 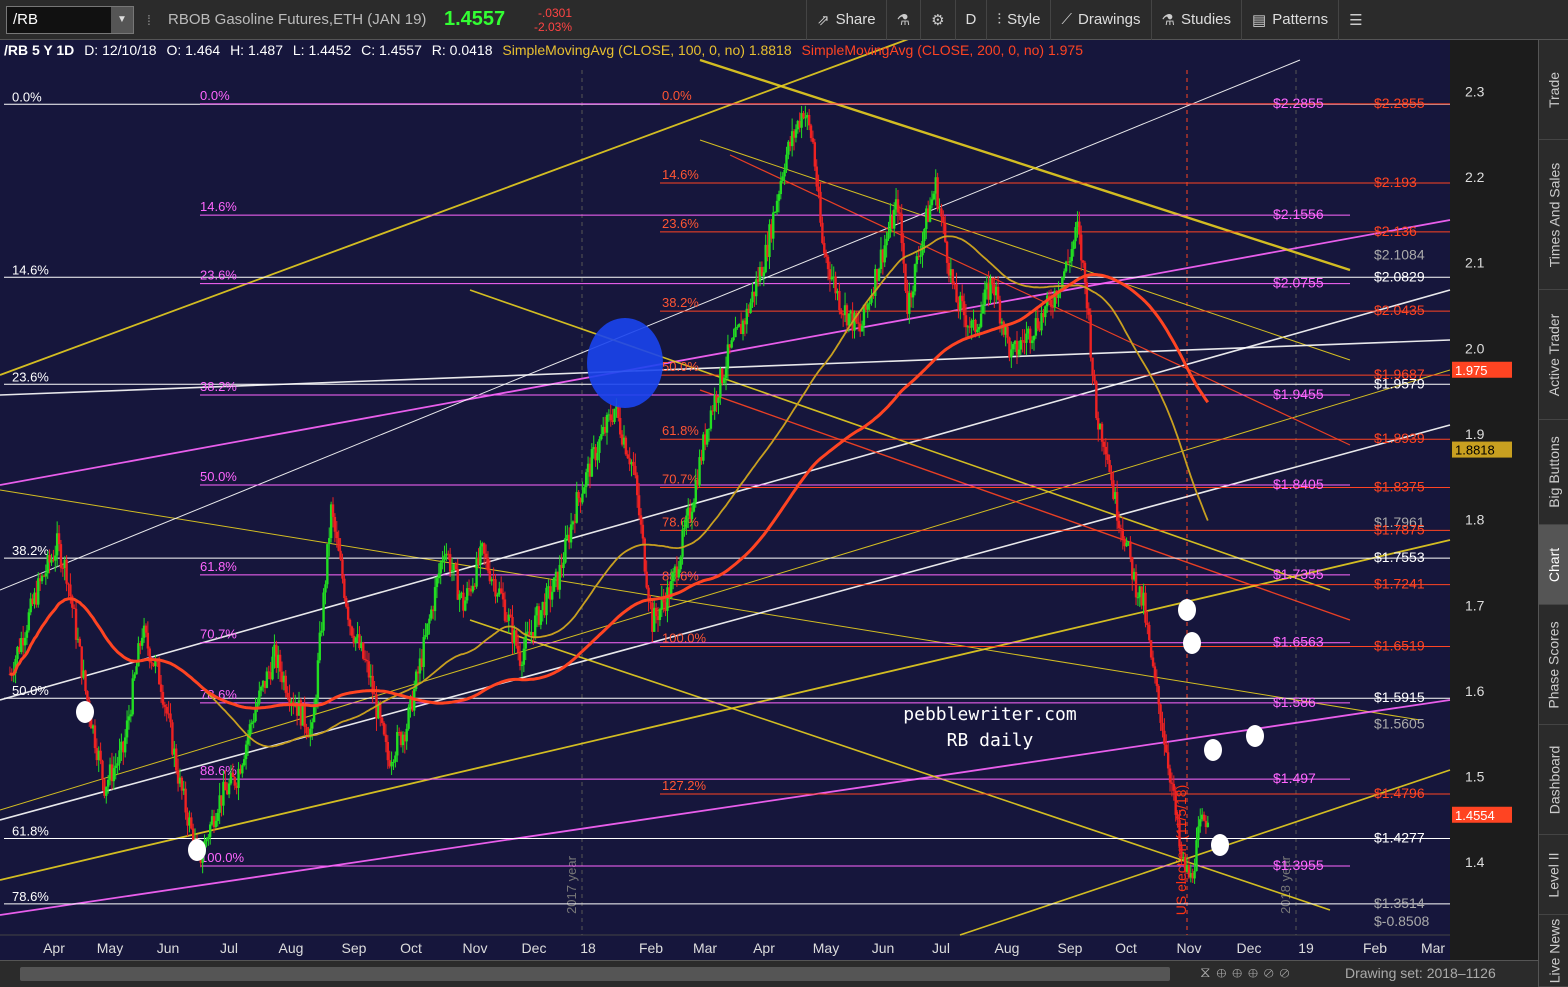 What do you see at coordinates (970, 20) in the screenshot?
I see `d-button: D` at bounding box center [970, 20].